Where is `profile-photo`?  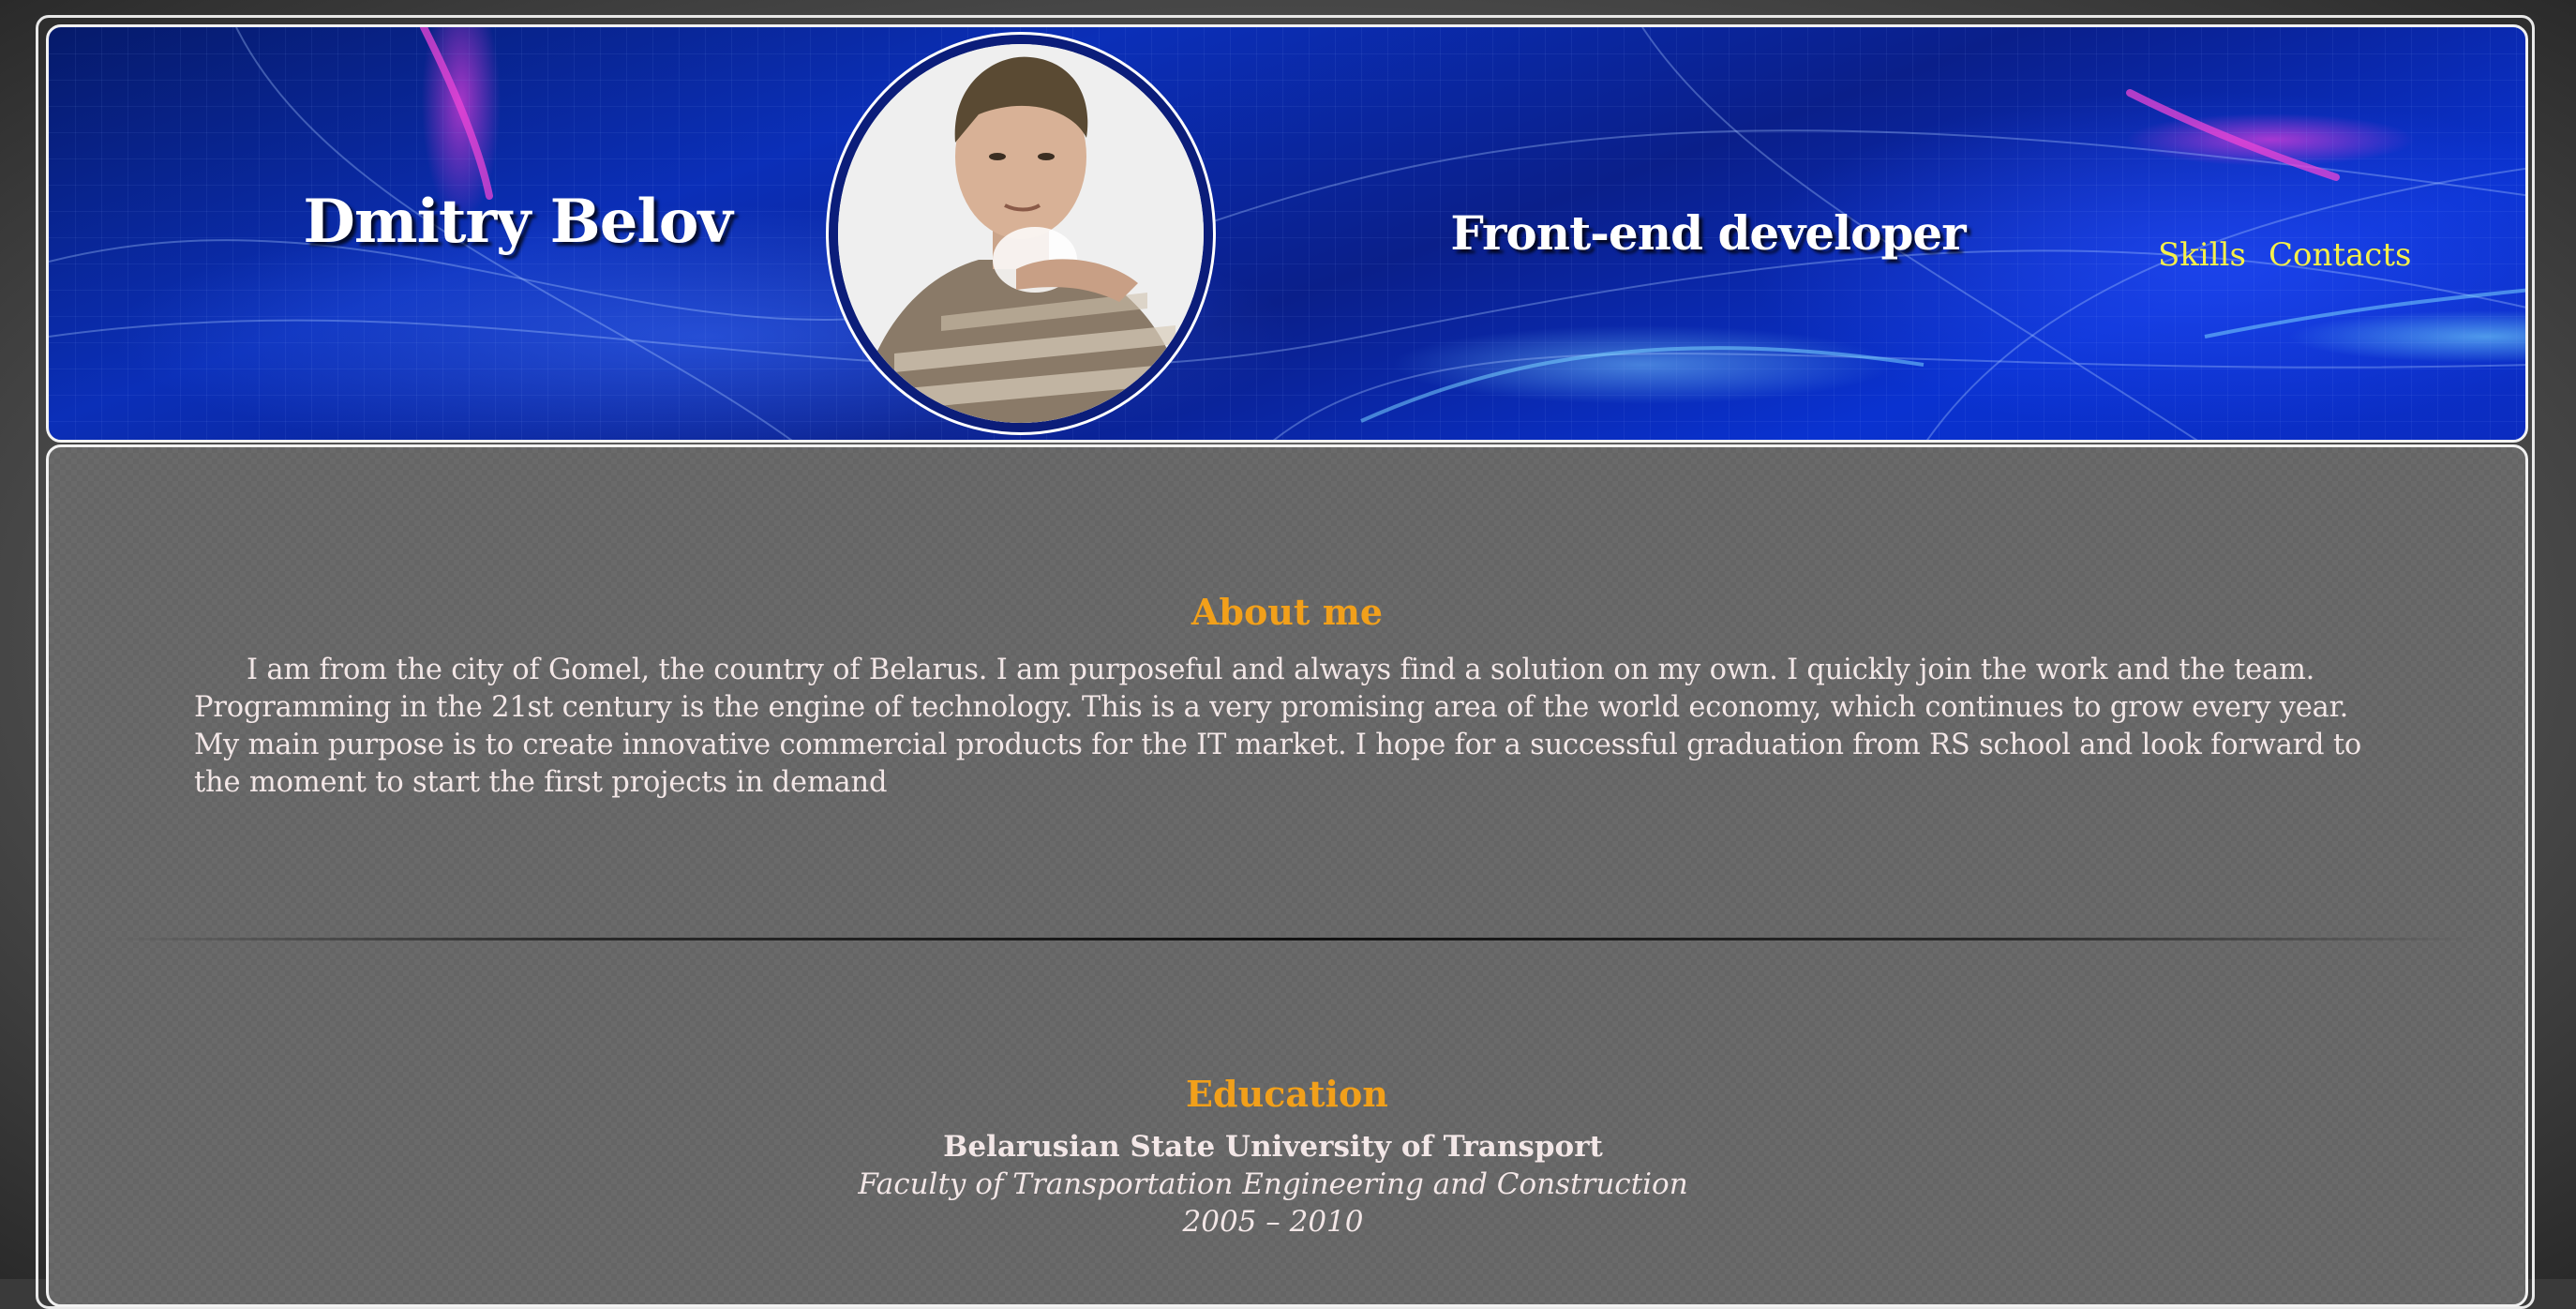 profile-photo is located at coordinates (1021, 233).